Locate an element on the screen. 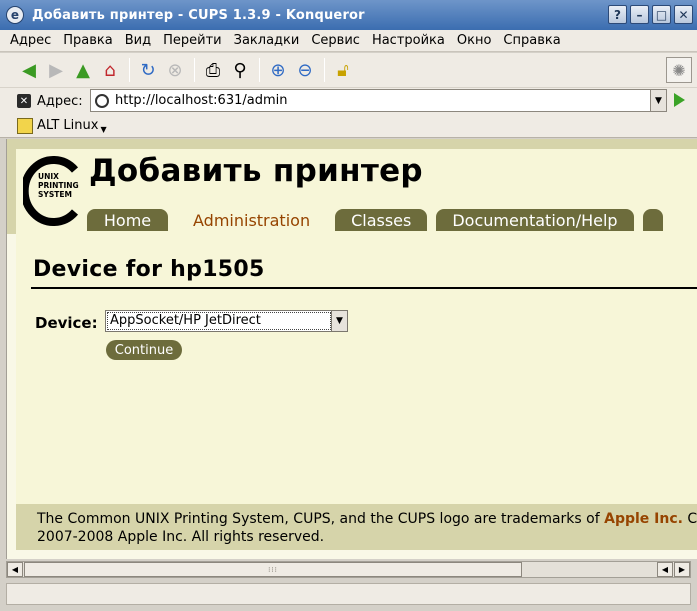 The height and width of the screenshot is (611, 697). device-select: AppSocket/HP JetDirect ▼ is located at coordinates (226, 321).